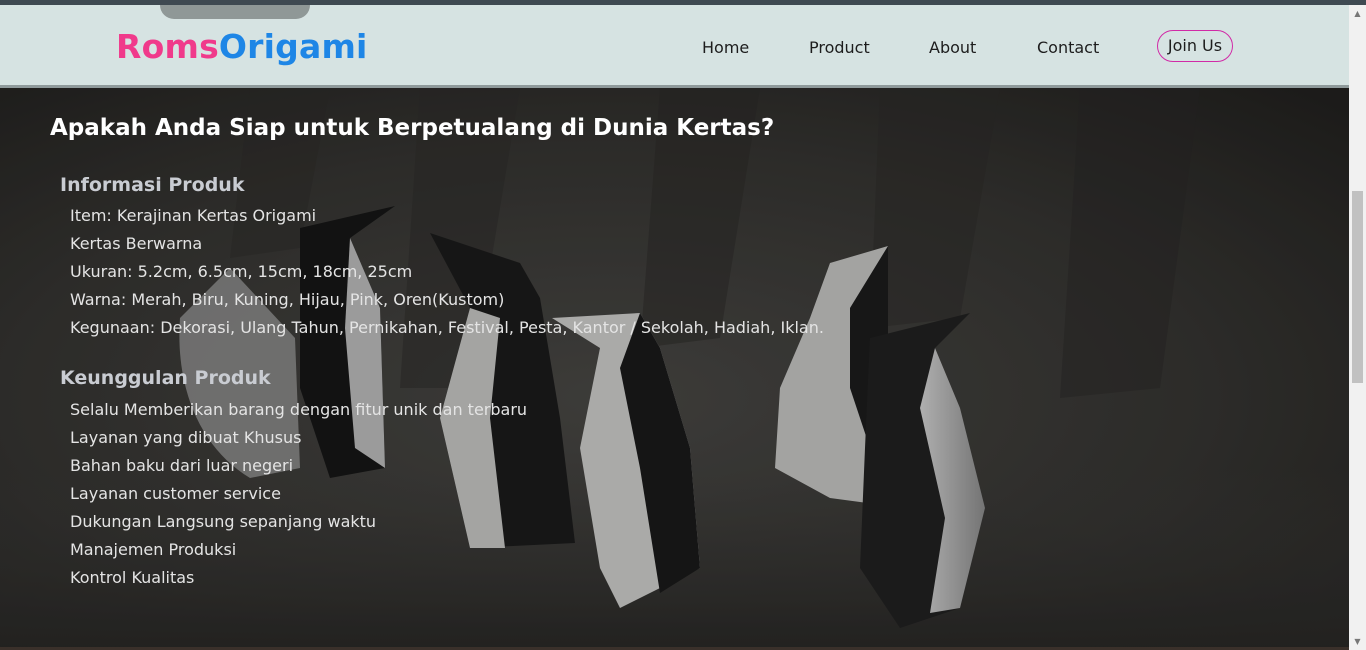  Describe the element at coordinates (167, 46) in the screenshot. I see `brand-logo-part1: Roms` at that location.